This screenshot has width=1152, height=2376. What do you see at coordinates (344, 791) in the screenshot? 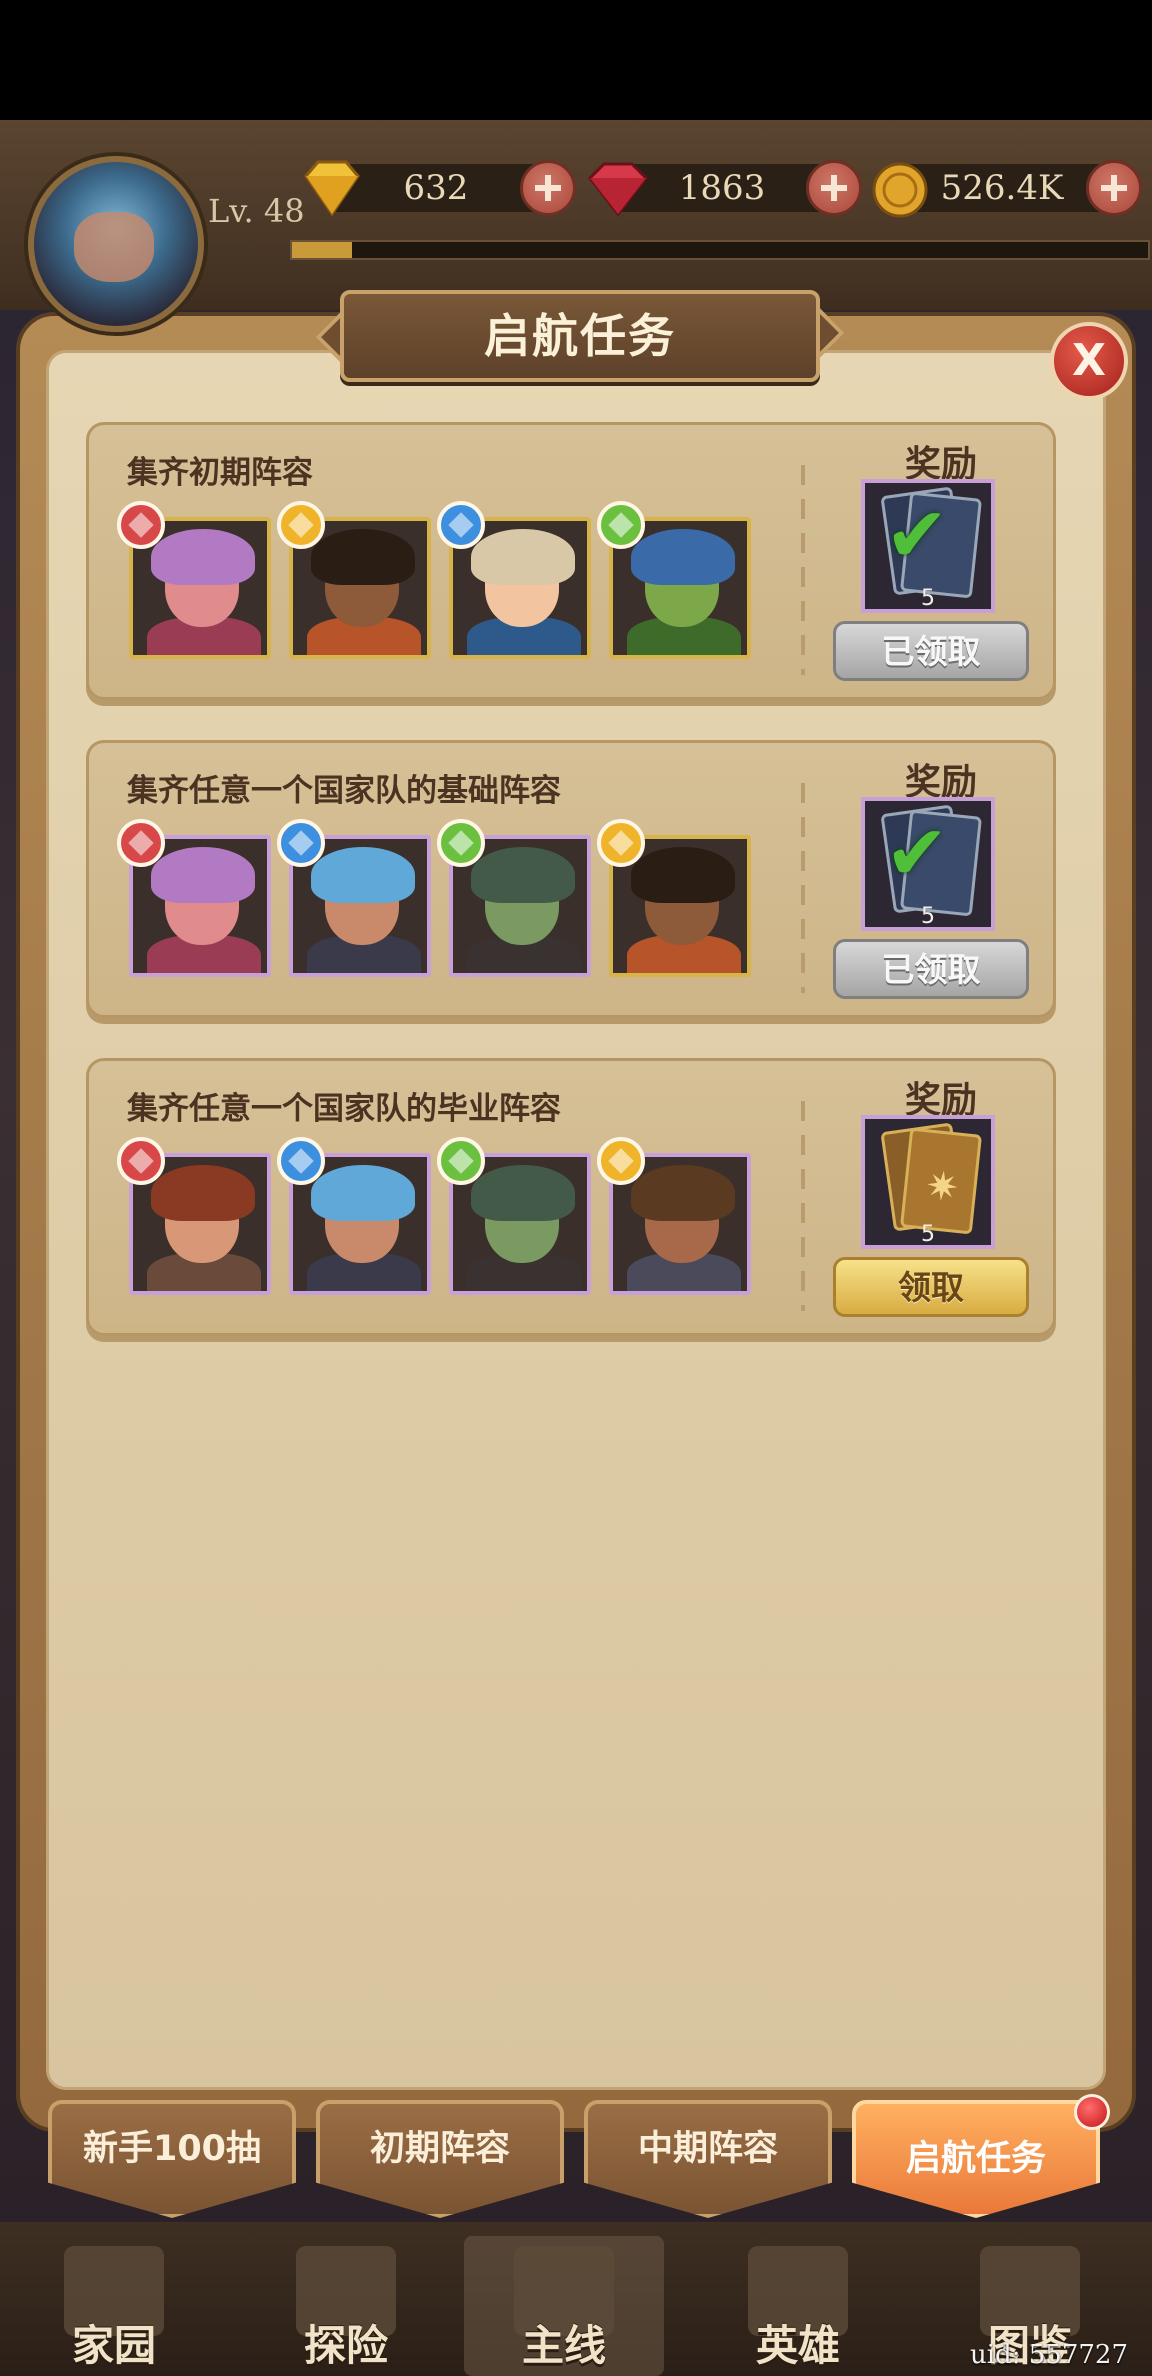
I see `task-title: 集齐任意一个国家队的基础阵容` at bounding box center [344, 791].